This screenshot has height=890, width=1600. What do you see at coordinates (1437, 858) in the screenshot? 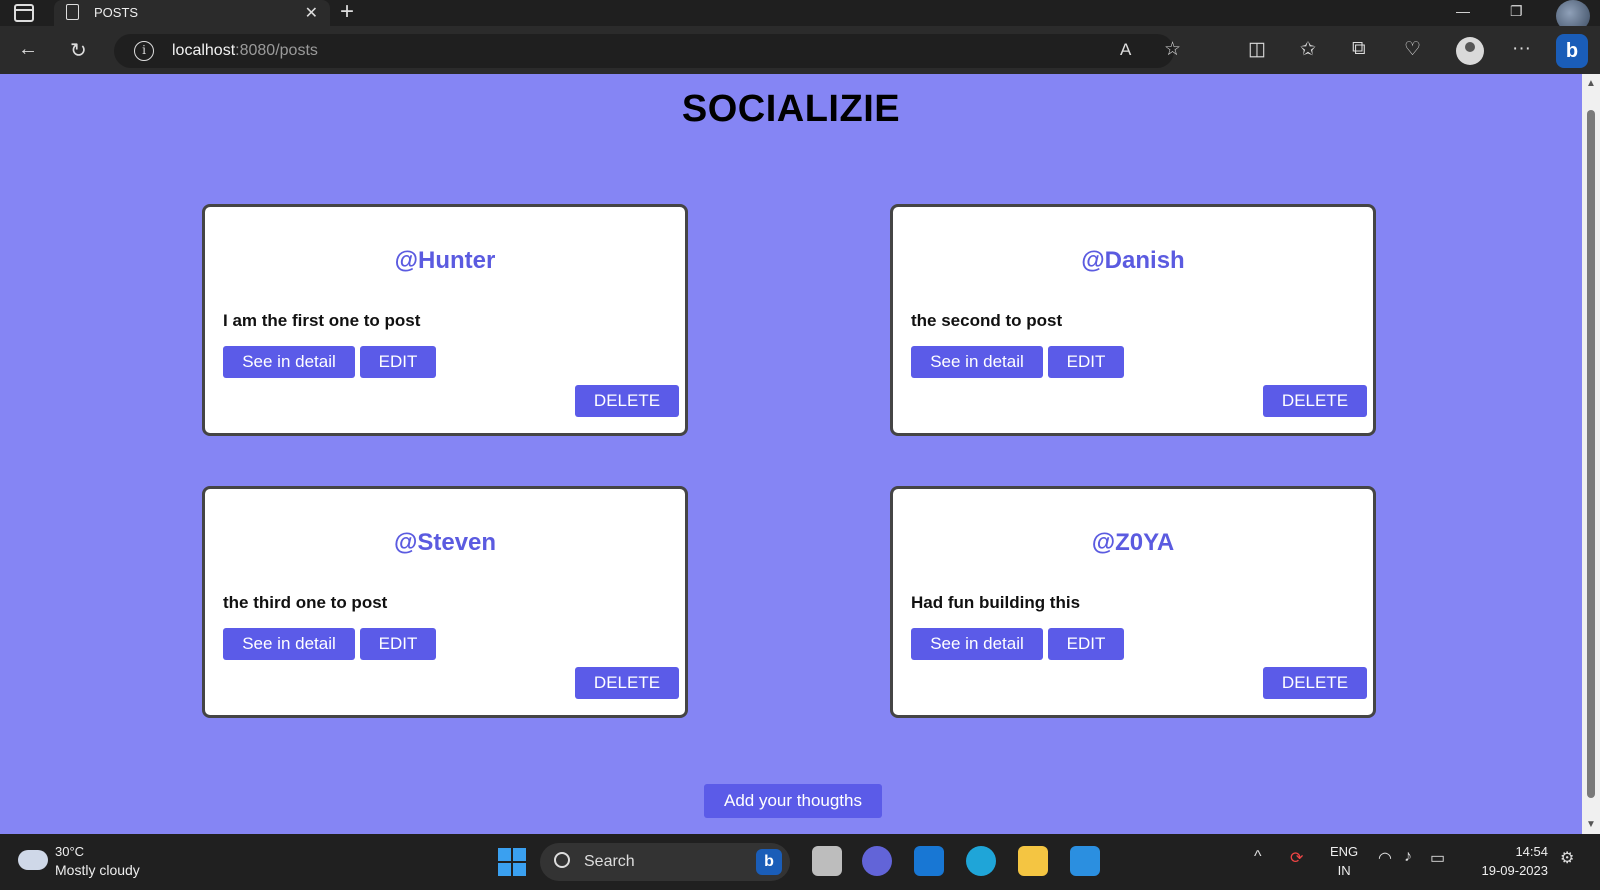
I see `battery-icon: ▭` at bounding box center [1437, 858].